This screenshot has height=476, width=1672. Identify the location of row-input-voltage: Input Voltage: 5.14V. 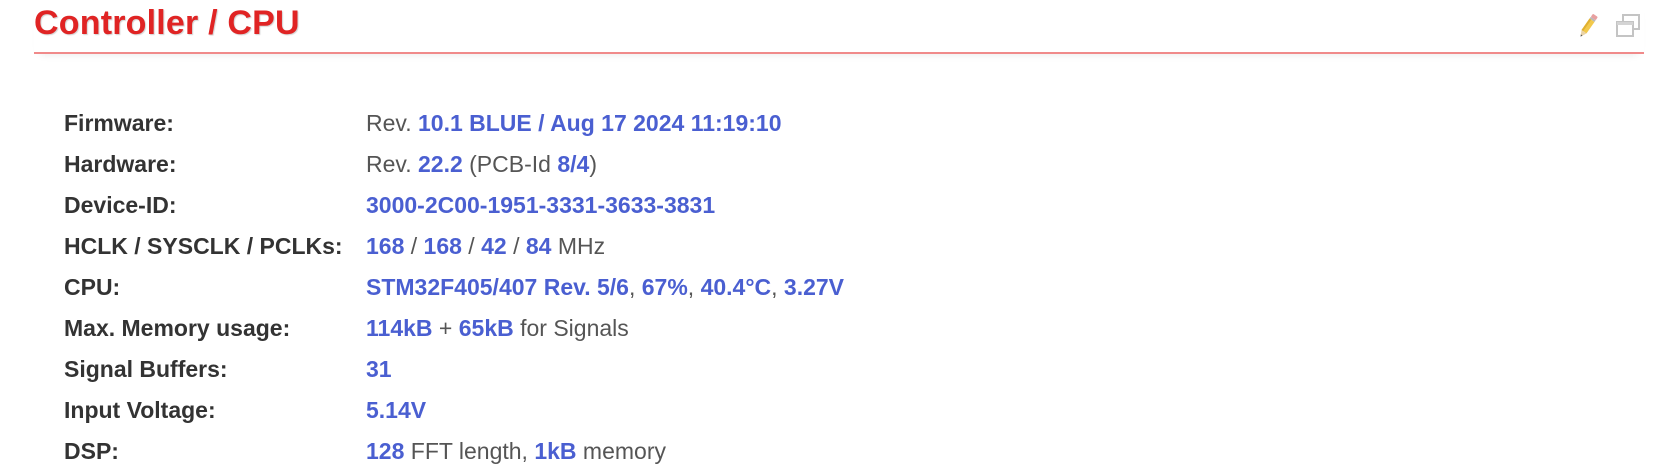
(454, 410).